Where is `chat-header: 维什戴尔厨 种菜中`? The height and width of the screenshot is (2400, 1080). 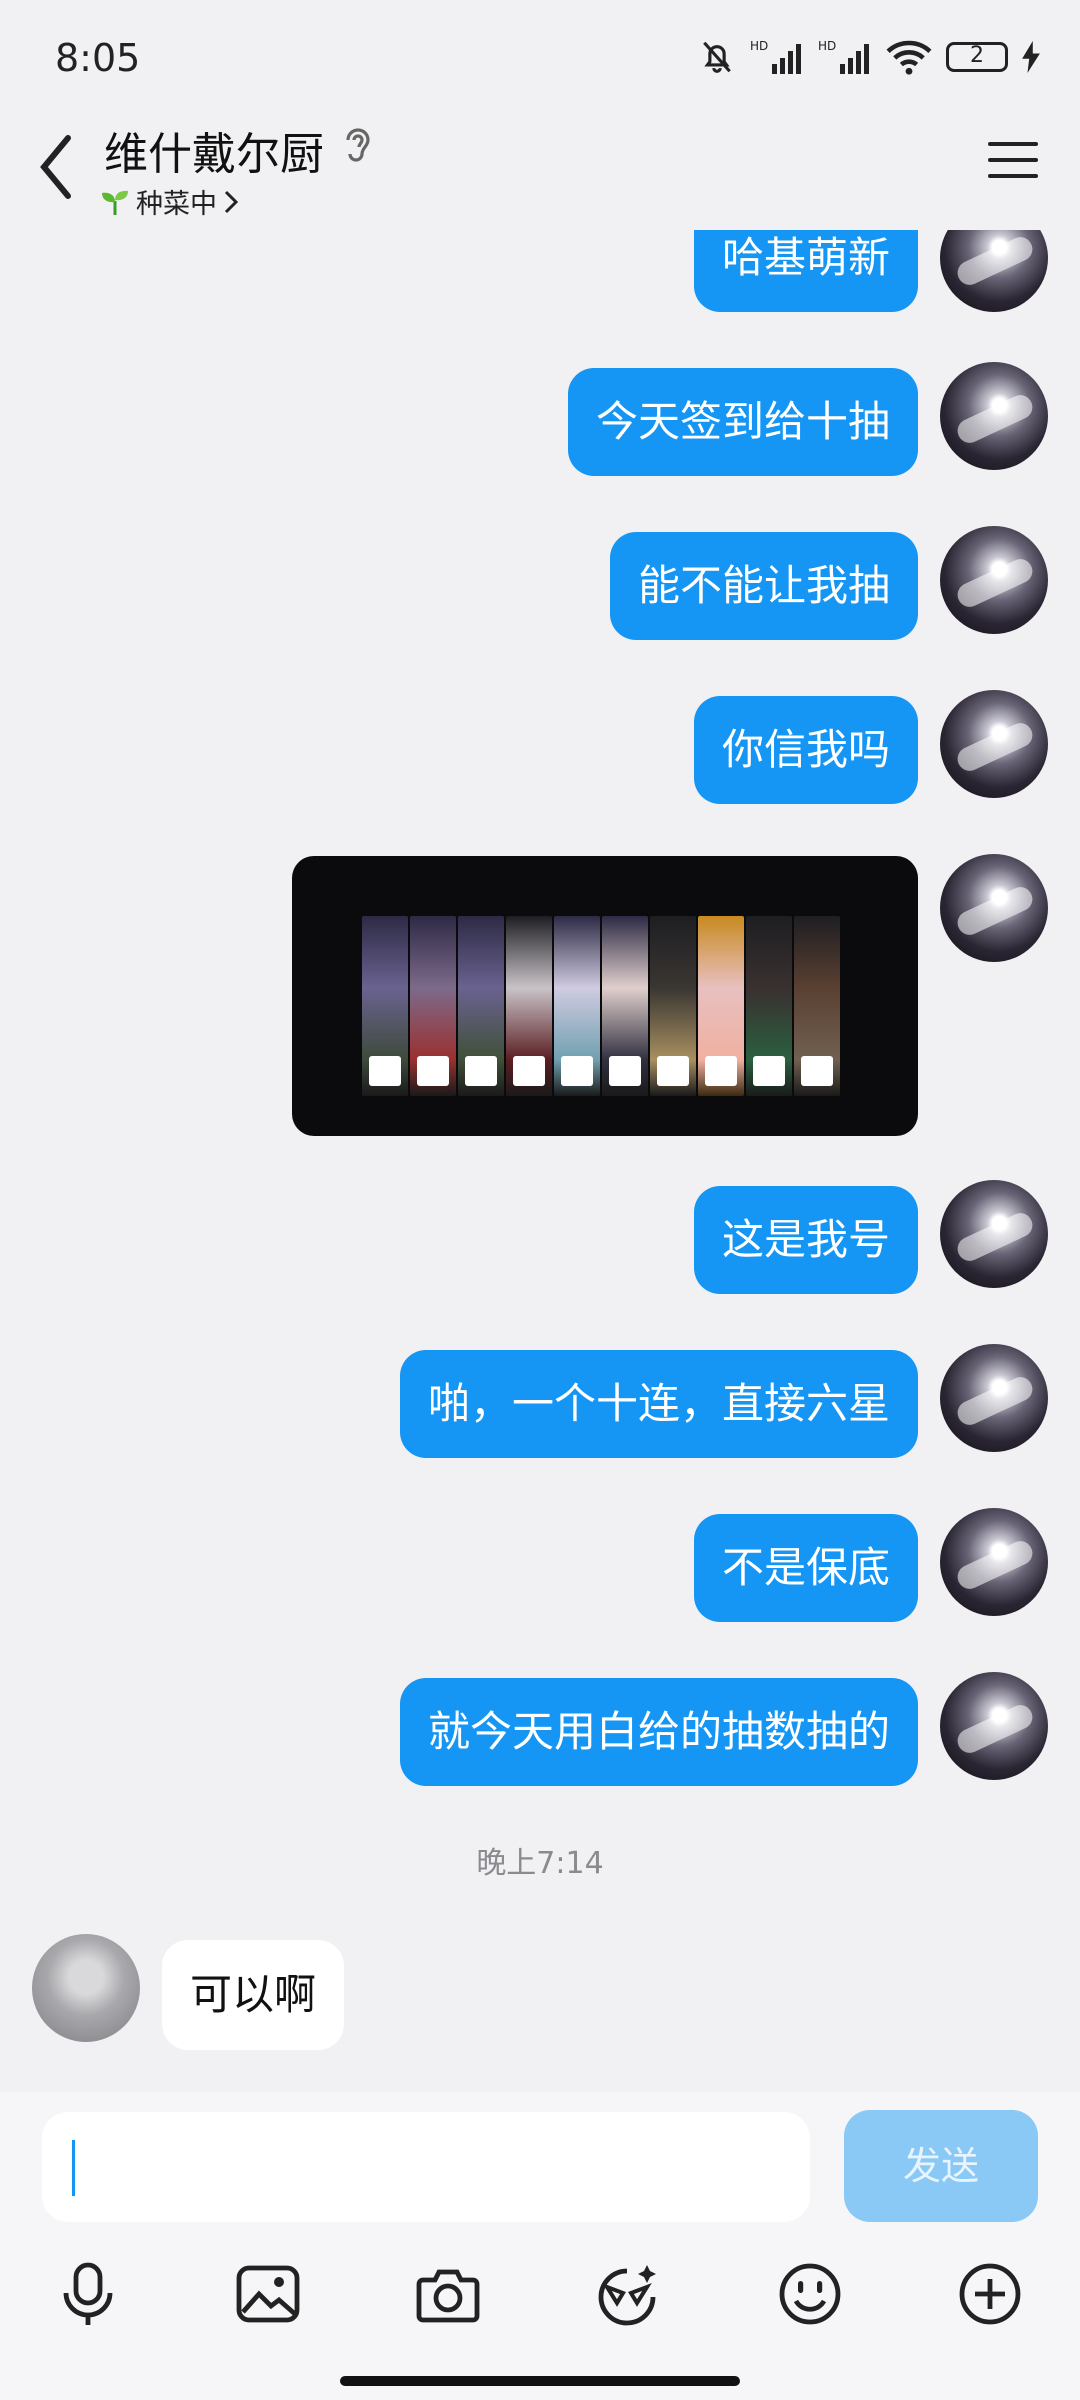 chat-header: 维什戴尔厨 种菜中 is located at coordinates (540, 170).